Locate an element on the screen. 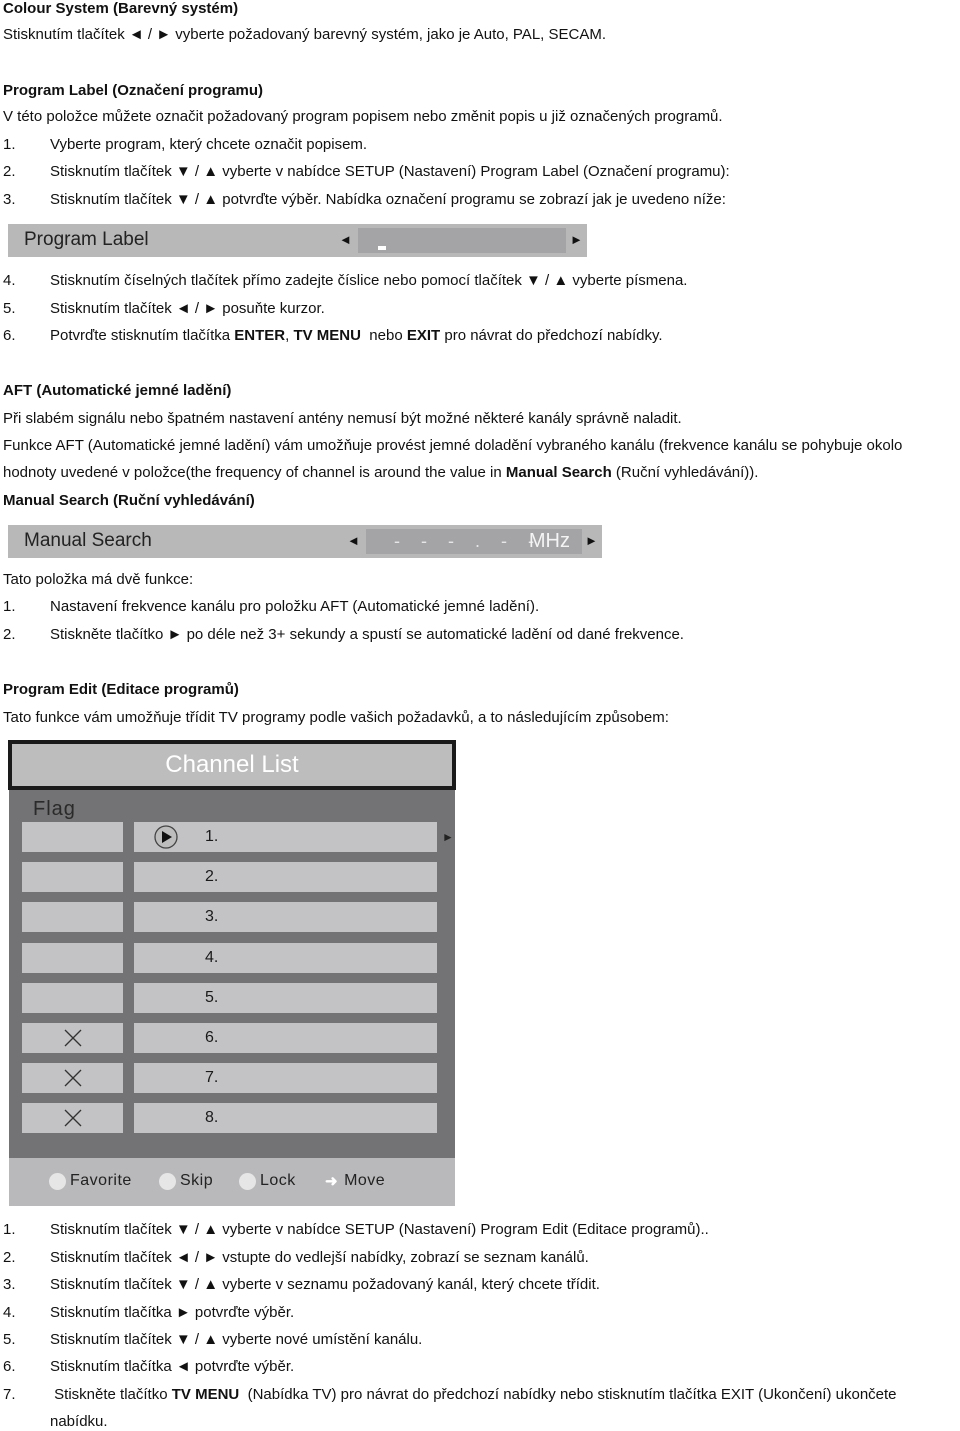 This screenshot has width=960, height=1431. selected-row-arrow-icon: ► is located at coordinates (448, 837).